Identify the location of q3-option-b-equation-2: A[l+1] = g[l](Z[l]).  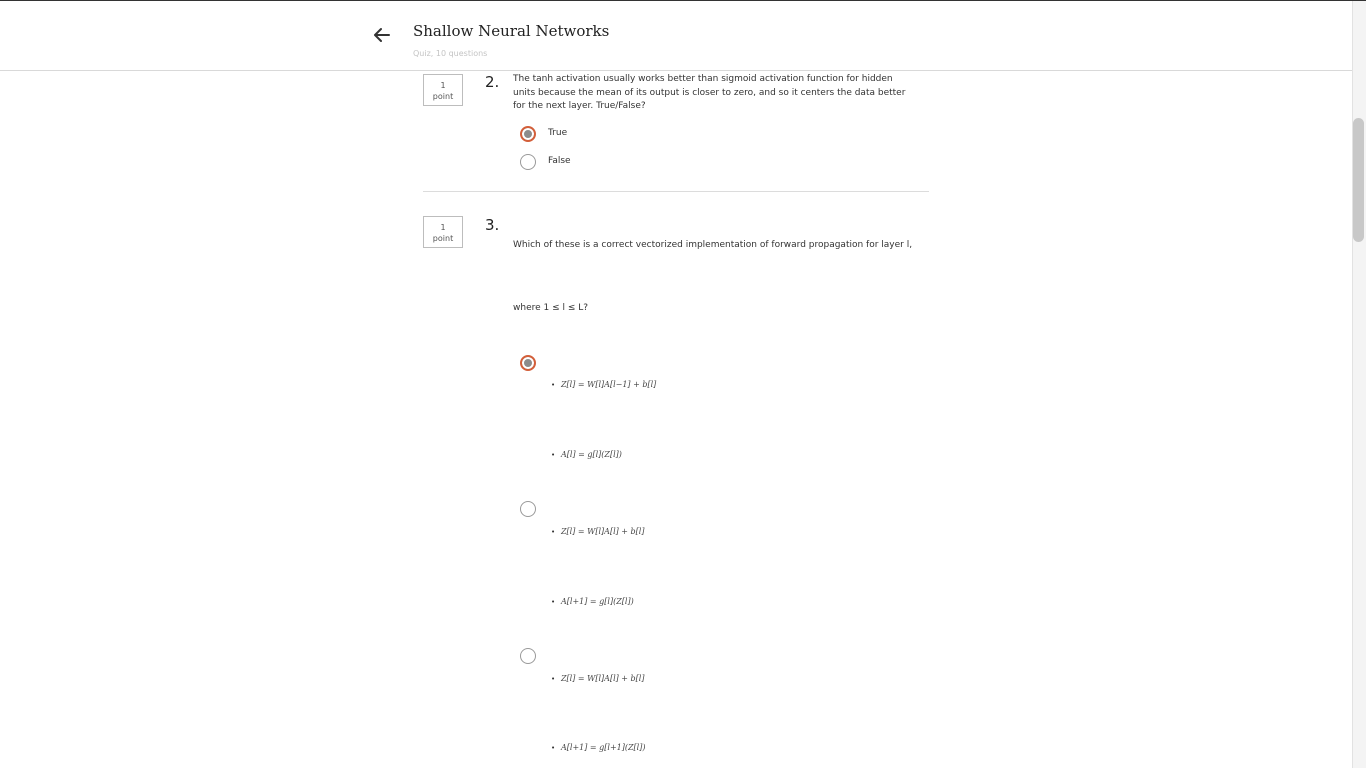
(597, 601).